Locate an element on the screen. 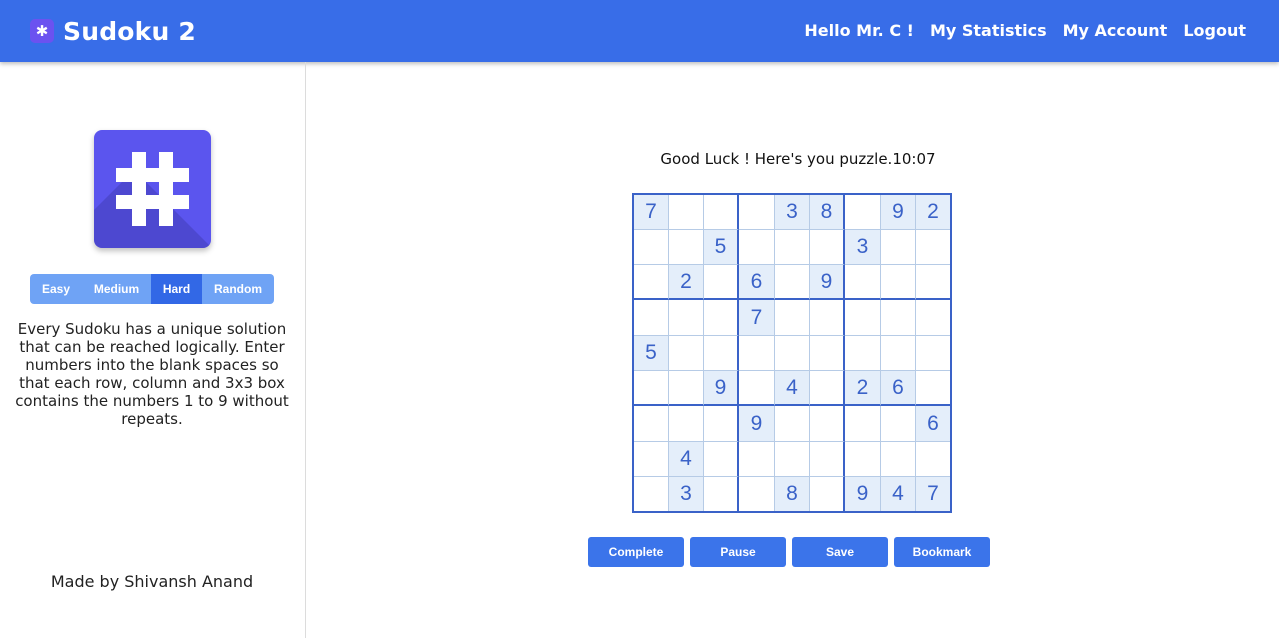  level-easy-button: Easy is located at coordinates (56, 289).